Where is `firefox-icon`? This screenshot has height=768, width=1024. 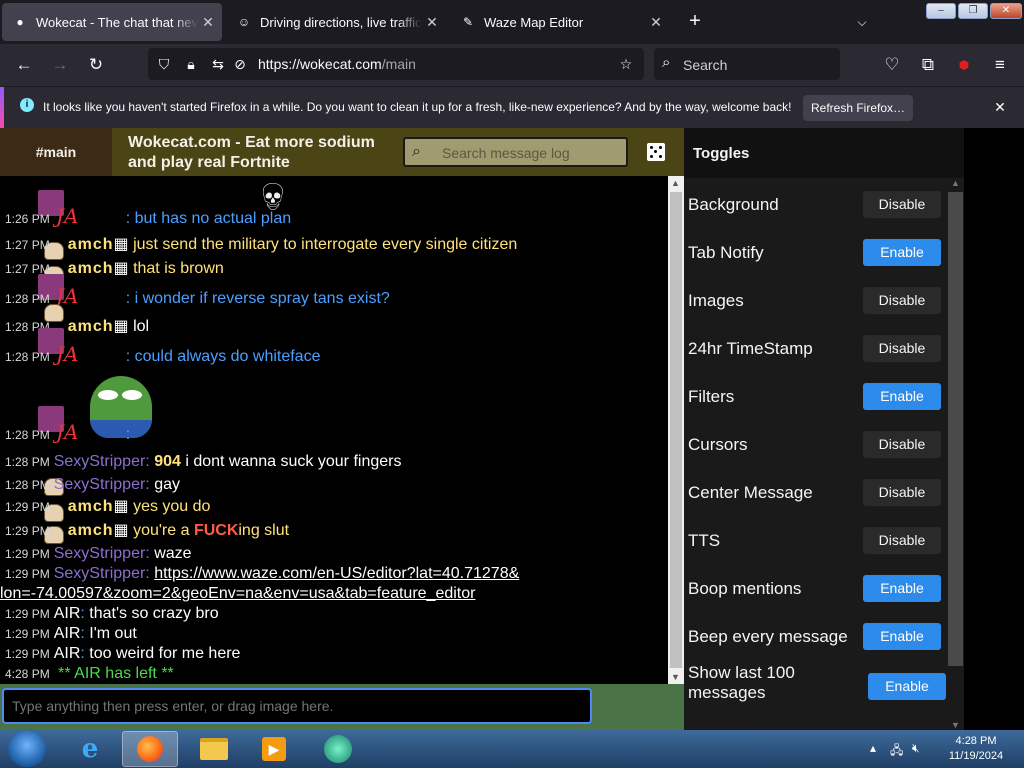 firefox-icon is located at coordinates (150, 749).